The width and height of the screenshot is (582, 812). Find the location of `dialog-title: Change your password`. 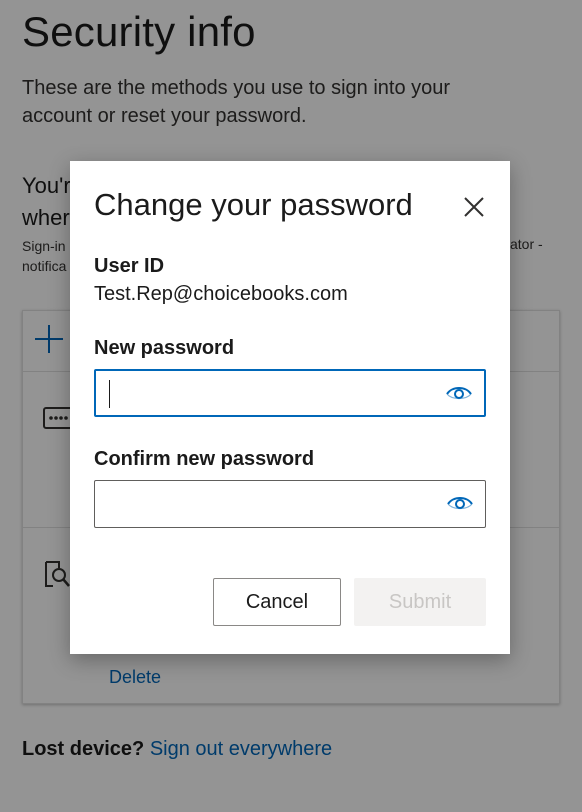

dialog-title: Change your password is located at coordinates (253, 204).